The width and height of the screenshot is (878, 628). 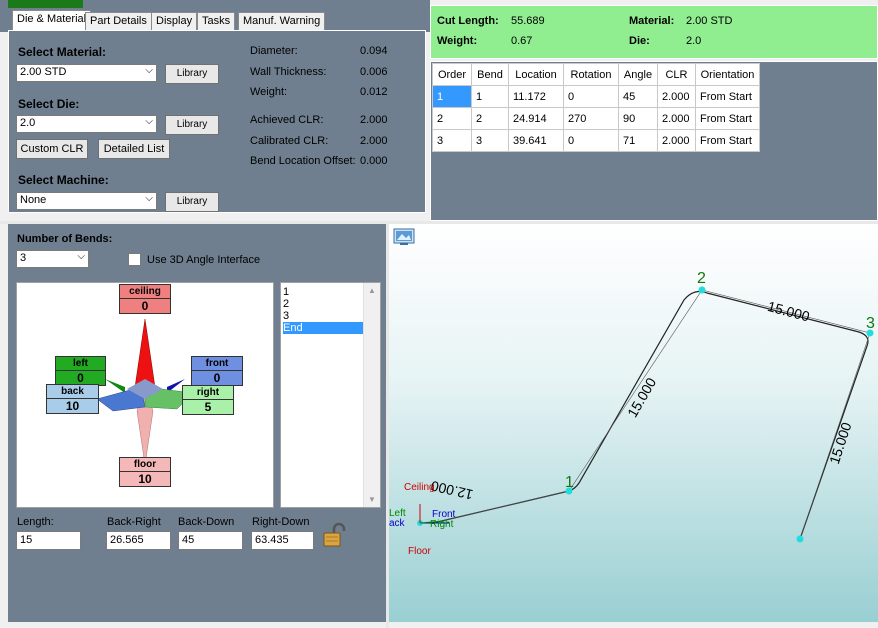 I want to click on floor-box: floor 10, so click(x=145, y=472).